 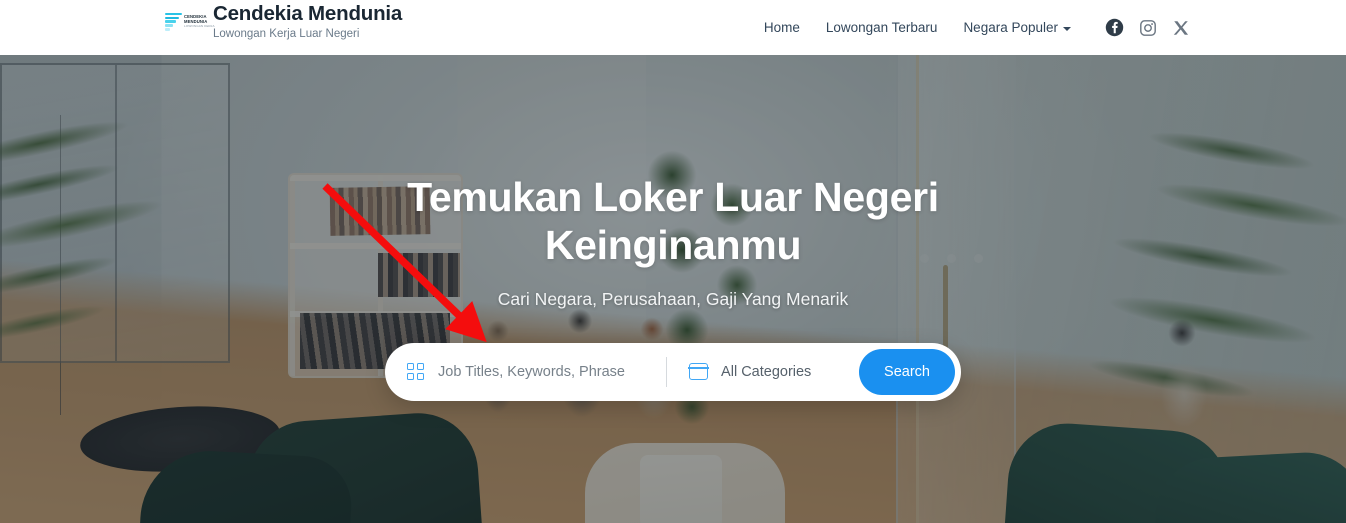 What do you see at coordinates (673, 221) in the screenshot?
I see `hero-title: Temukan Loker Luar Negeri Keinginanmu` at bounding box center [673, 221].